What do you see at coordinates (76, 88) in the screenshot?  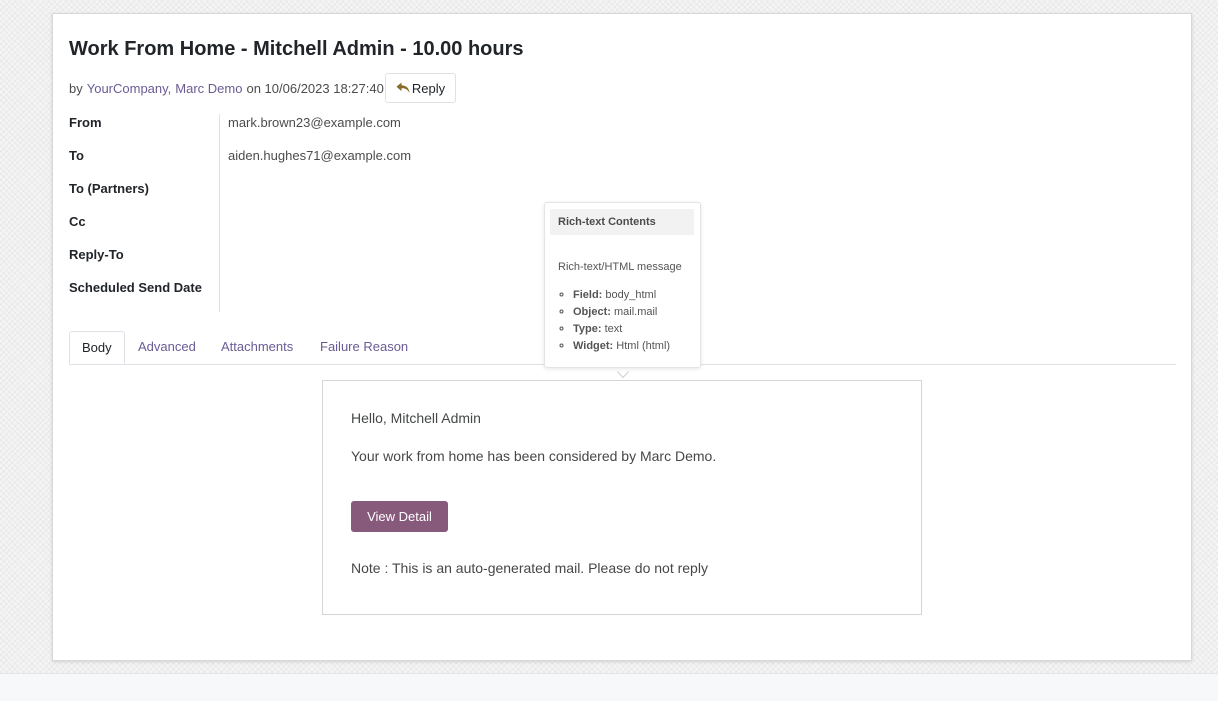 I see `by-prefix: by` at bounding box center [76, 88].